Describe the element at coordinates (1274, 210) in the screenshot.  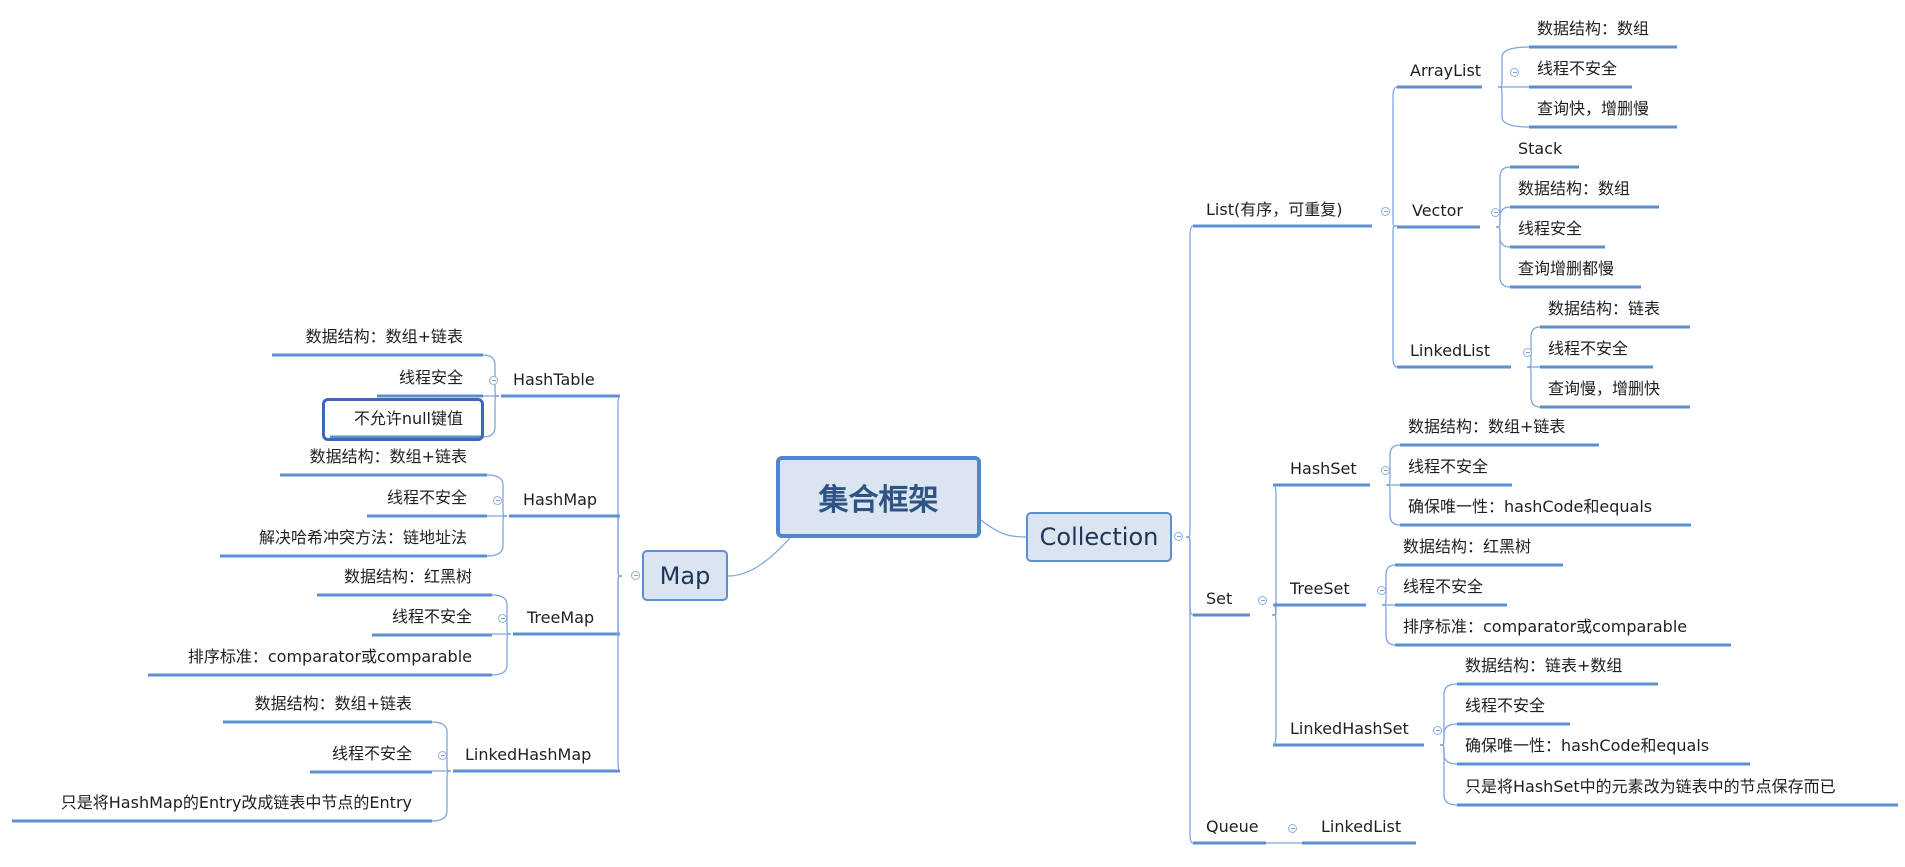
I see `collection-subtopic: List(有序，可重复)` at that location.